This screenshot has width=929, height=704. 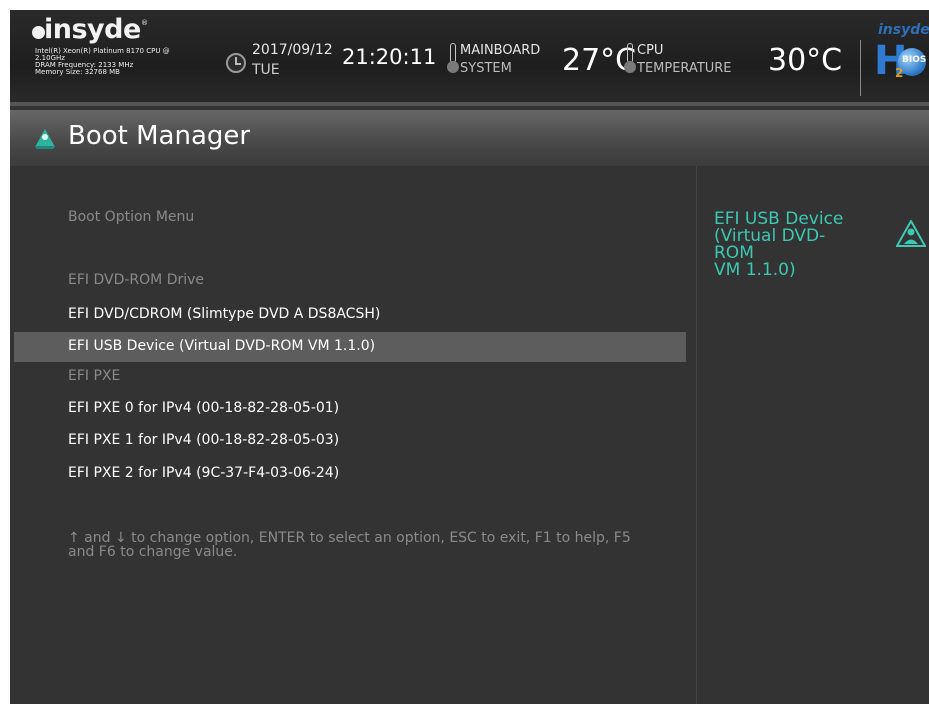 What do you see at coordinates (136, 280) in the screenshot?
I see `group-label-dvd-rom: EFI DVD-ROM Drive` at bounding box center [136, 280].